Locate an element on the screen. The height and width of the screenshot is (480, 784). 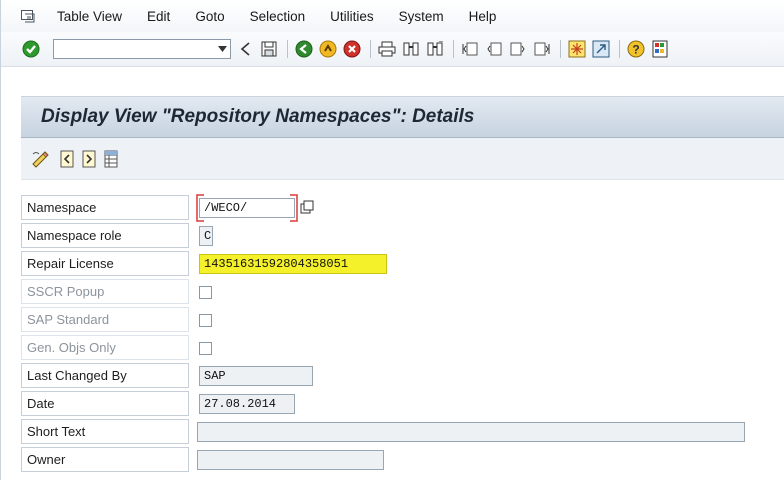
gen-objs-only-row: Gen. Objs Only is located at coordinates (402, 348).